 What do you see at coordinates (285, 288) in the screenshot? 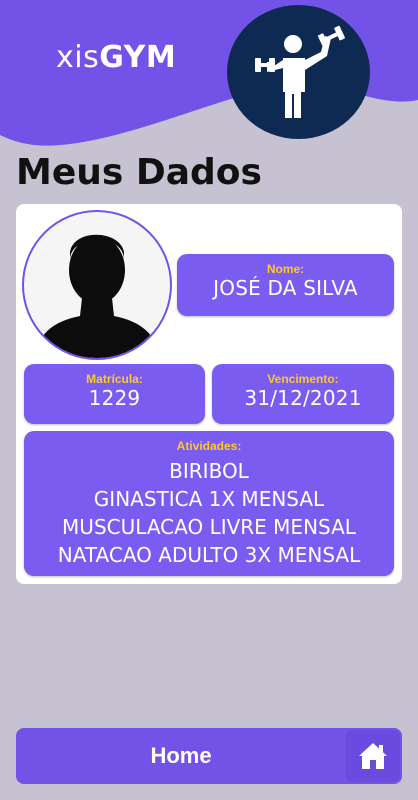
I see `nome-value: JOSÉ DA SILVA` at bounding box center [285, 288].